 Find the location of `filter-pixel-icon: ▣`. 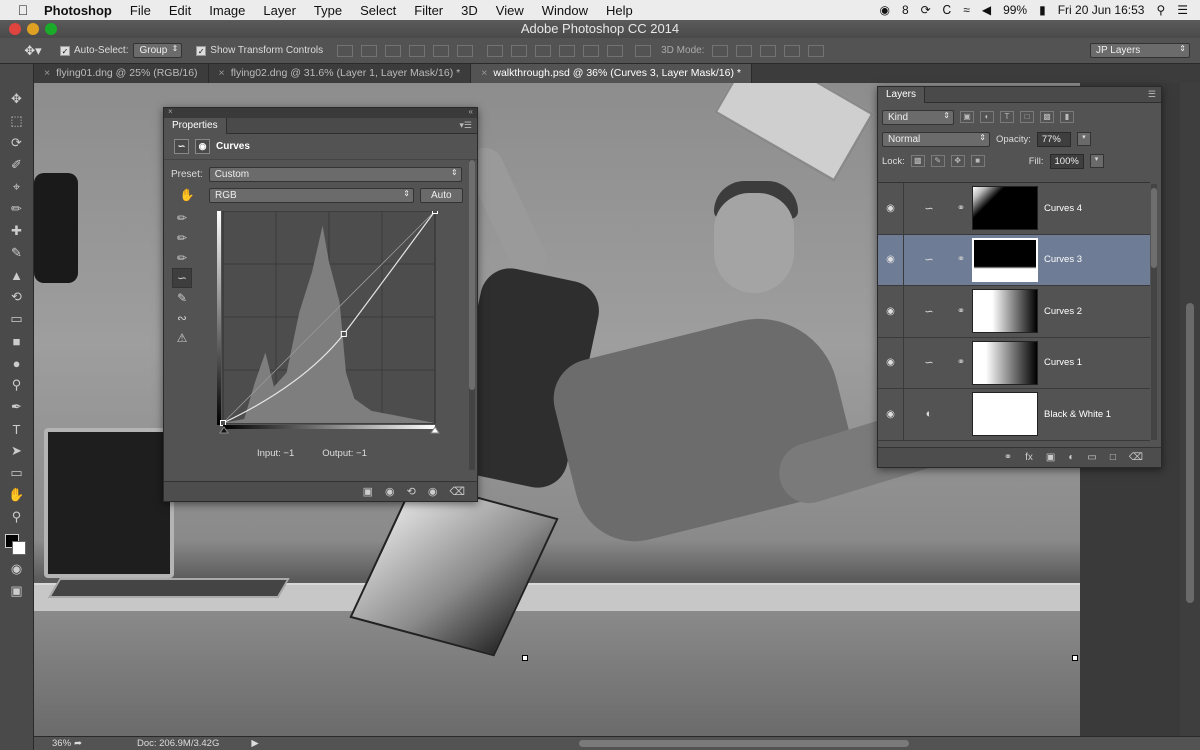

filter-pixel-icon: ▣ is located at coordinates (967, 117).